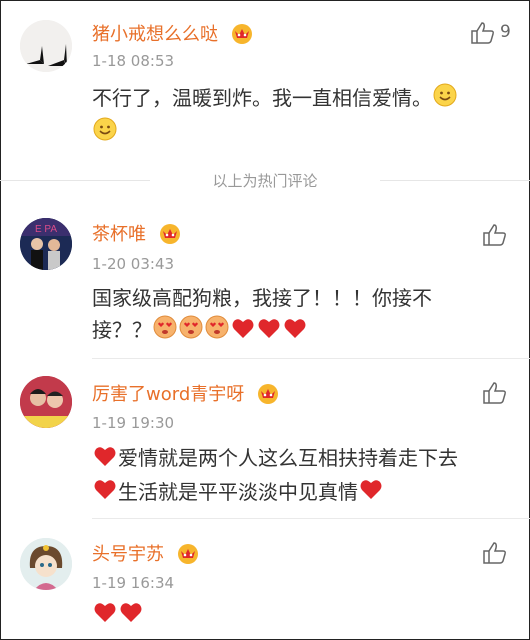  I want to click on comment-time: 1-19 16:34, so click(133, 583).